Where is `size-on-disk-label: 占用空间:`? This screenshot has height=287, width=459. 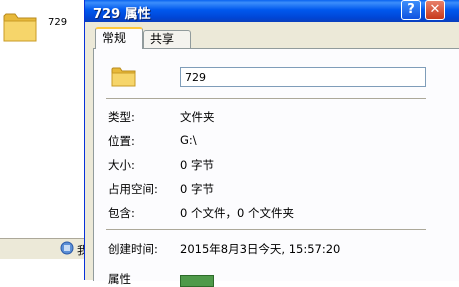 size-on-disk-label: 占用空间: is located at coordinates (133, 189).